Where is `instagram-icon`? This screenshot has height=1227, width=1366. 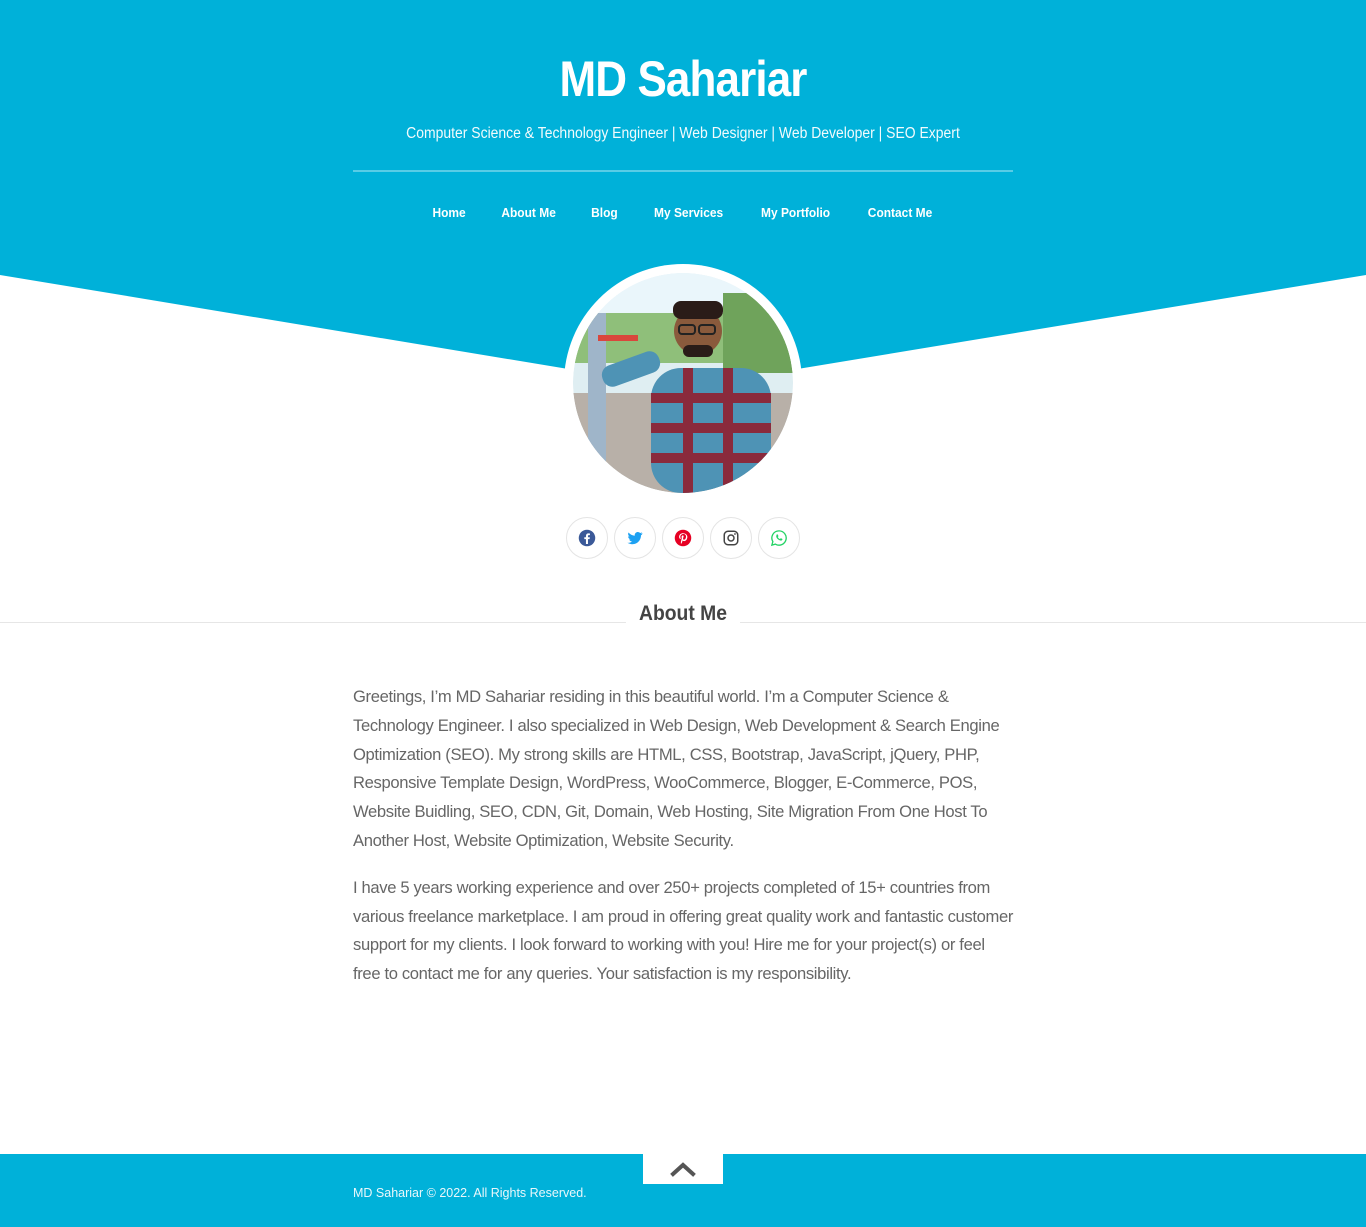
instagram-icon is located at coordinates (731, 538).